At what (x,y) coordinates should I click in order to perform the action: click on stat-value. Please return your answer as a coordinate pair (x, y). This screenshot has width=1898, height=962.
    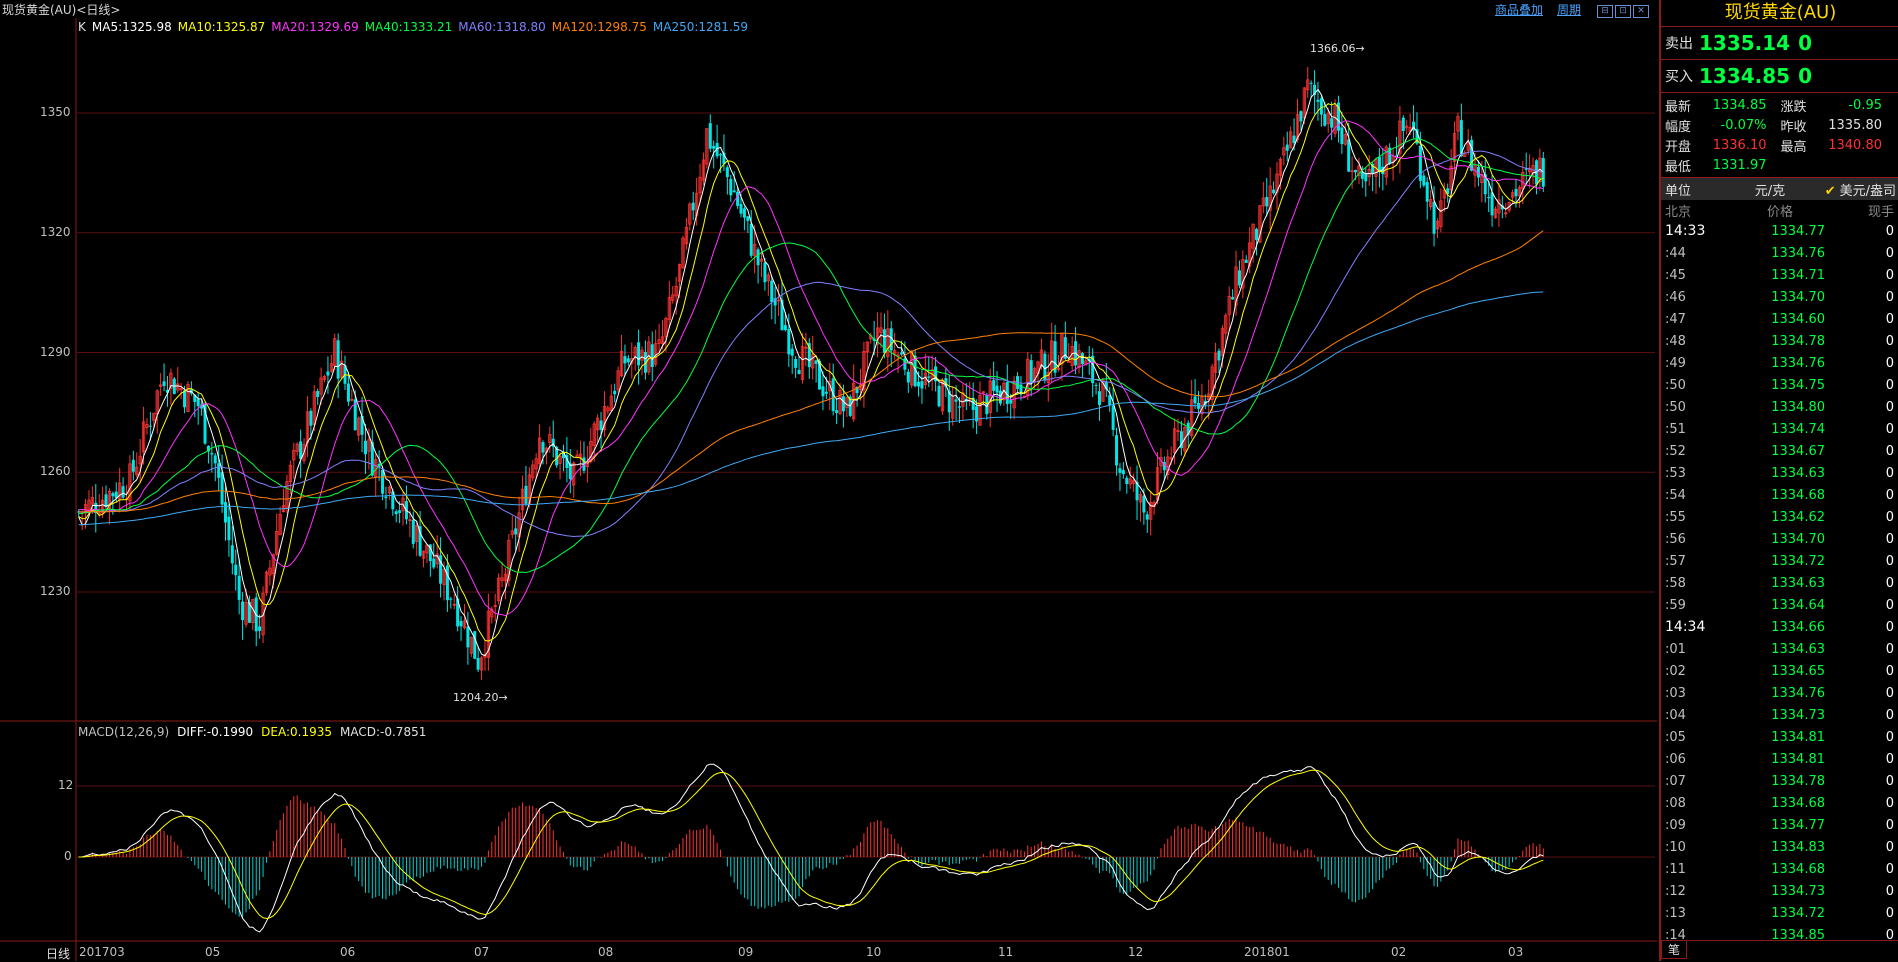
    Looking at the image, I should click on (1858, 165).